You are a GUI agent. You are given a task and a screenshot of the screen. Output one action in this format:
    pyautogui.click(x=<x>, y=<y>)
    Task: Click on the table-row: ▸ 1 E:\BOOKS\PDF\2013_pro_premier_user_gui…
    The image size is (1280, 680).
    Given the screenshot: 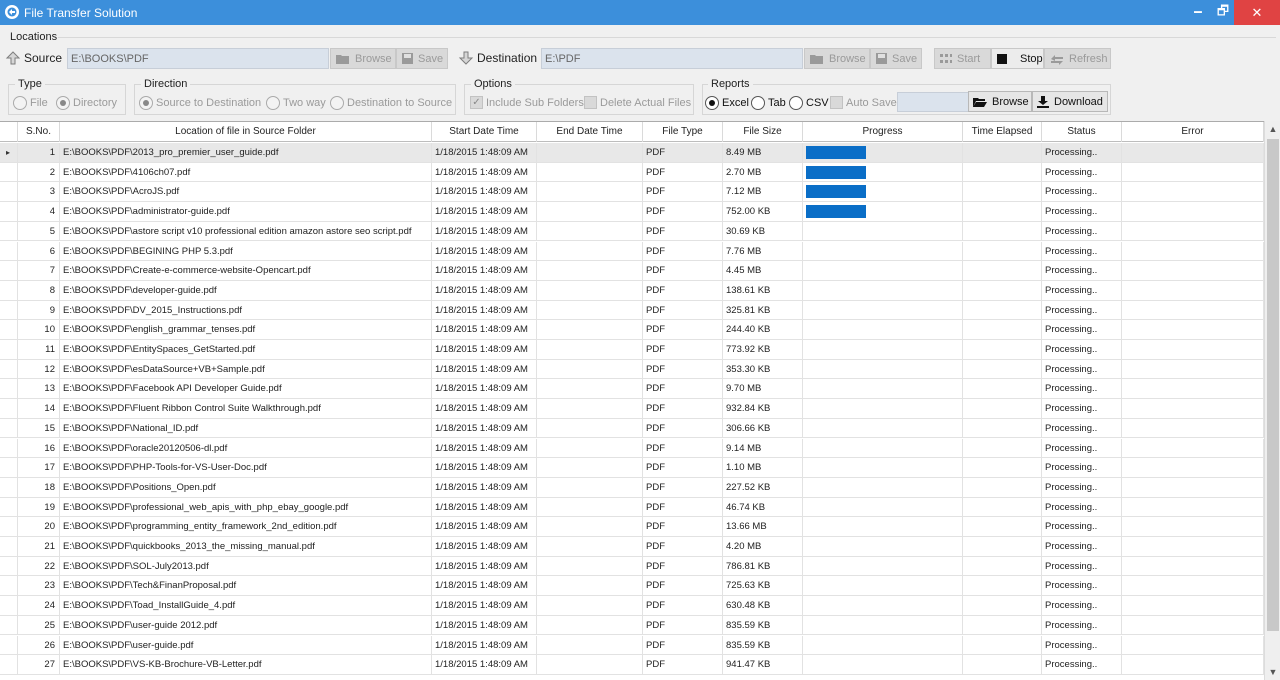 What is the action you would take?
    pyautogui.click(x=632, y=153)
    